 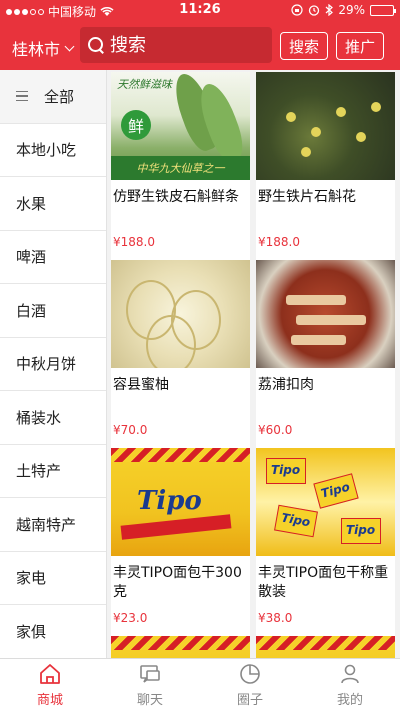 What do you see at coordinates (36, 49) in the screenshot?
I see `city-label: 桂林市` at bounding box center [36, 49].